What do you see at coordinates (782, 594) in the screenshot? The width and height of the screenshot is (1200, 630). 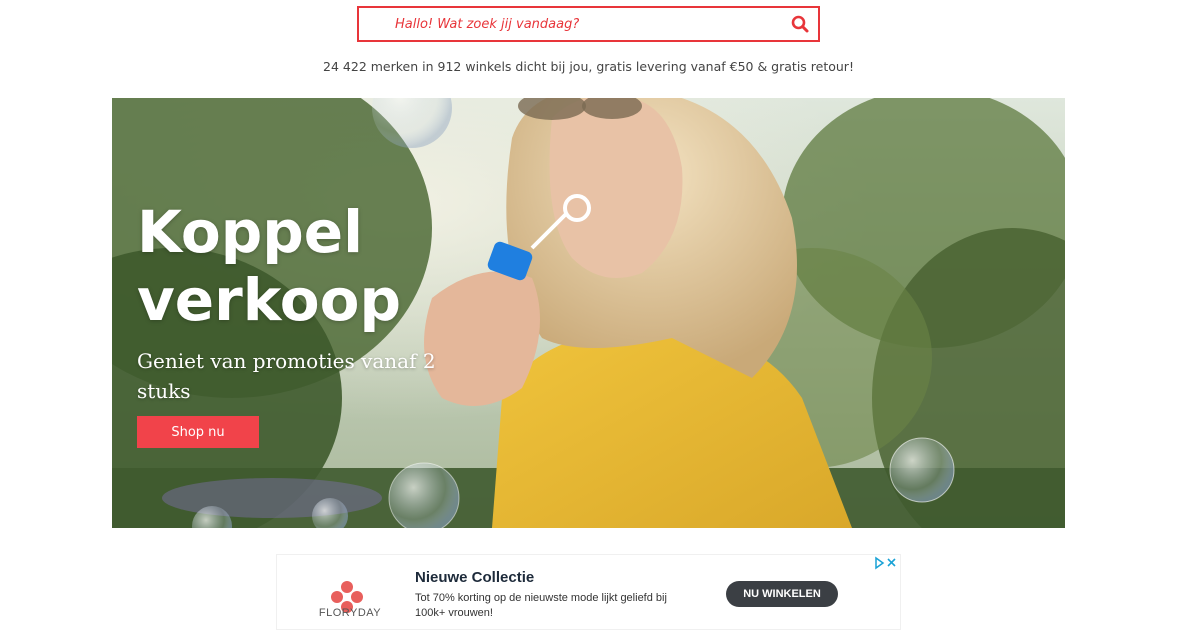 I see `ad-cta-button: NU WINKELEN` at bounding box center [782, 594].